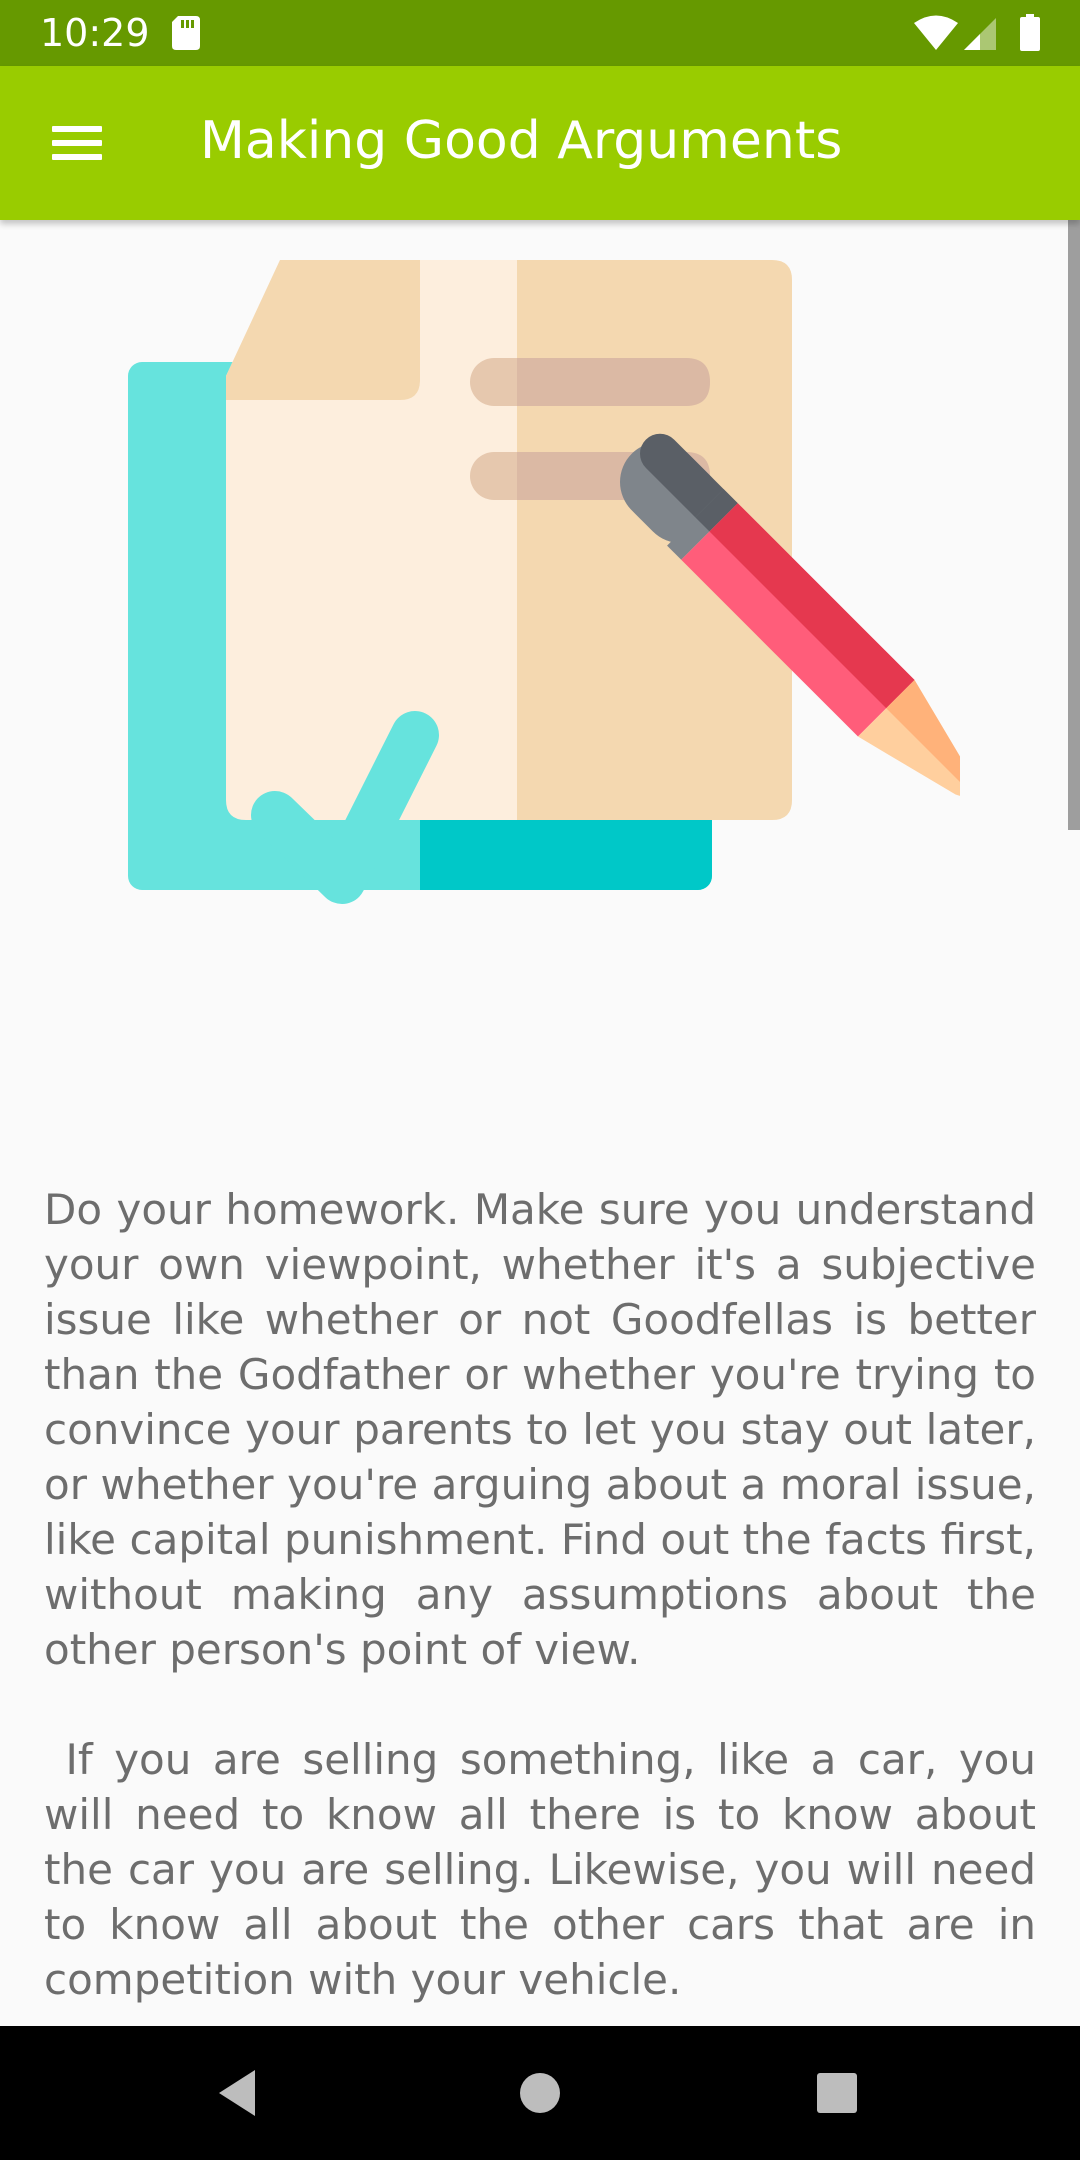 This screenshot has width=1080, height=2160. Describe the element at coordinates (1074, 525) in the screenshot. I see `scrollbar` at that location.